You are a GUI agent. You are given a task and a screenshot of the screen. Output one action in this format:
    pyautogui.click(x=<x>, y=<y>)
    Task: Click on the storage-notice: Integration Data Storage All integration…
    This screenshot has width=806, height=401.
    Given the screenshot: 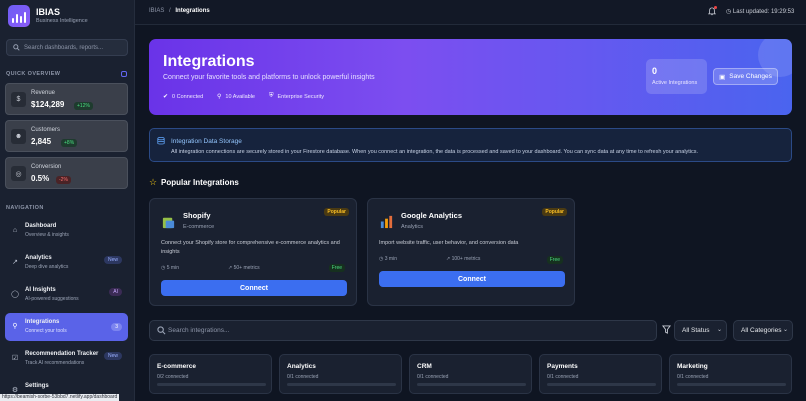 What is the action you would take?
    pyautogui.click(x=470, y=145)
    